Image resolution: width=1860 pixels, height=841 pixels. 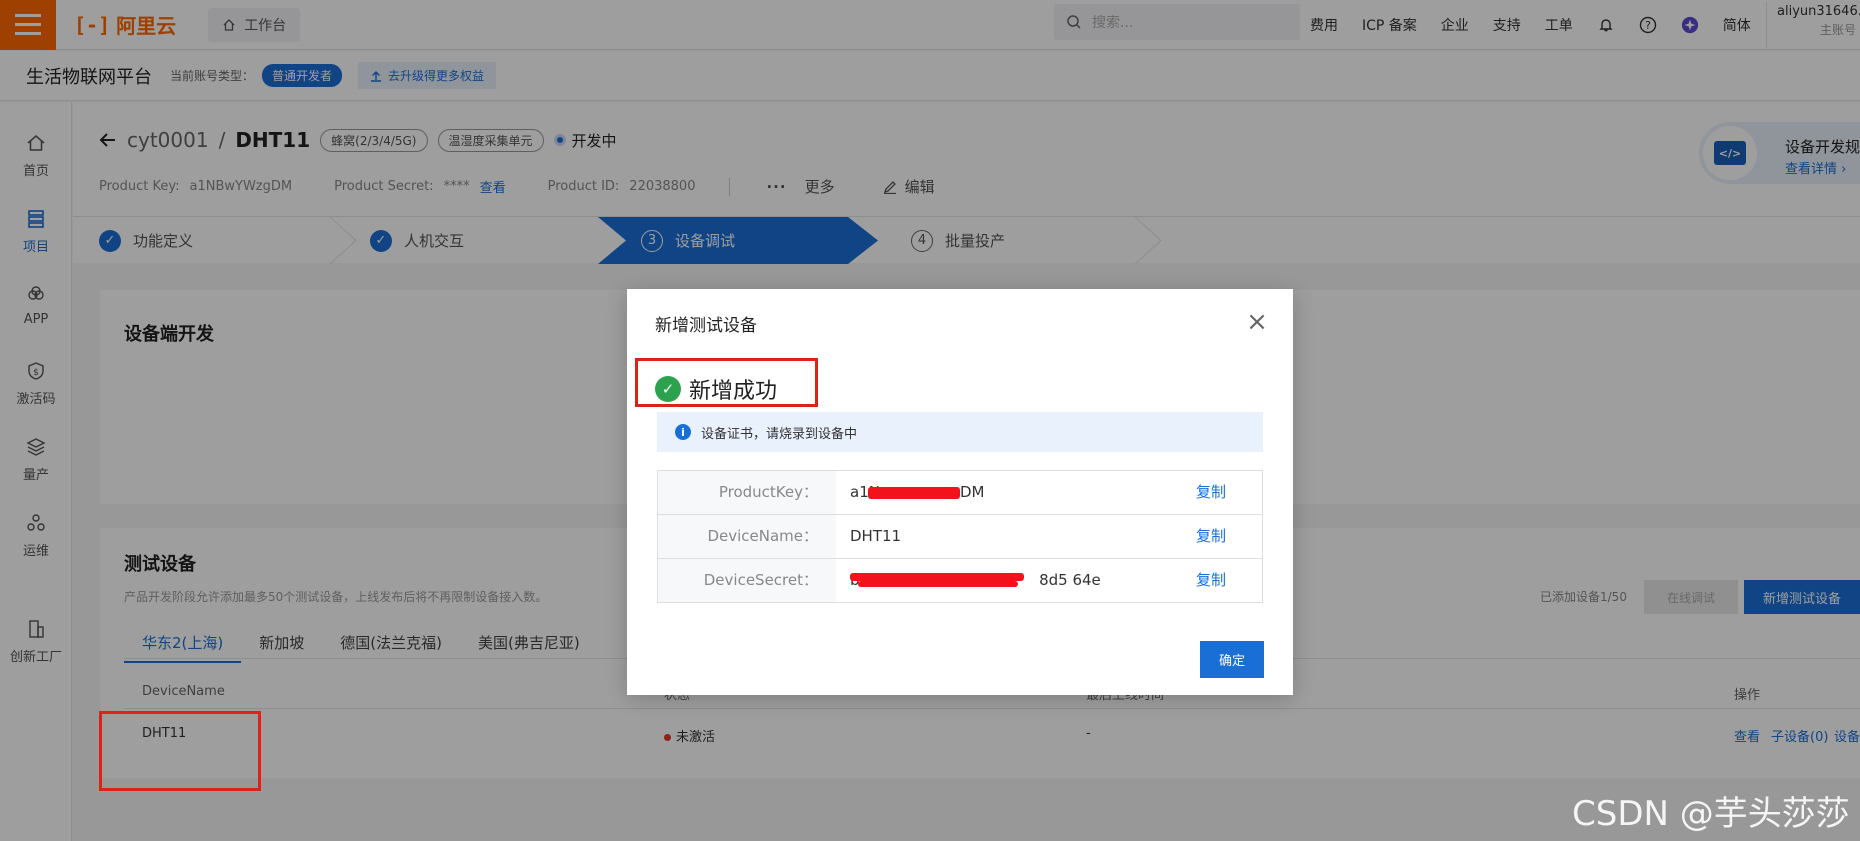 I want to click on cert-value-tail: DM, so click(x=972, y=492).